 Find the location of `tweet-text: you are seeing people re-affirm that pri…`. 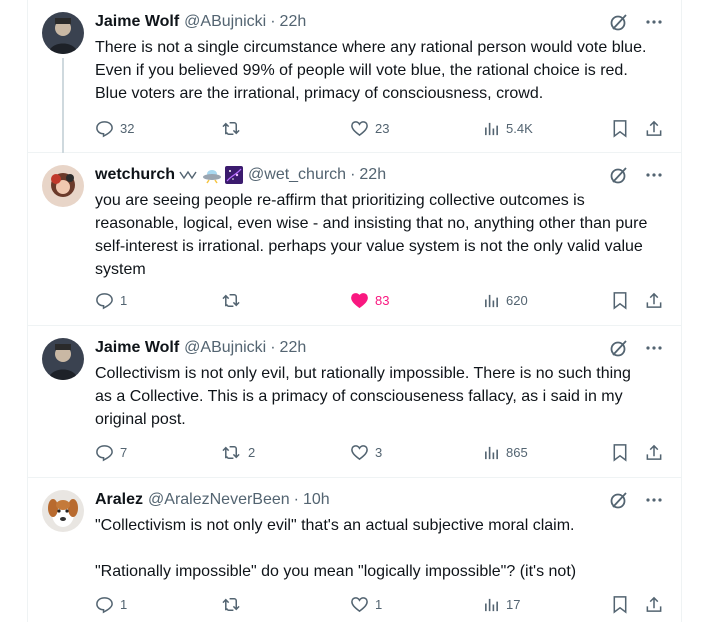

tweet-text: you are seeing people re-affirm that pri… is located at coordinates (371, 235).